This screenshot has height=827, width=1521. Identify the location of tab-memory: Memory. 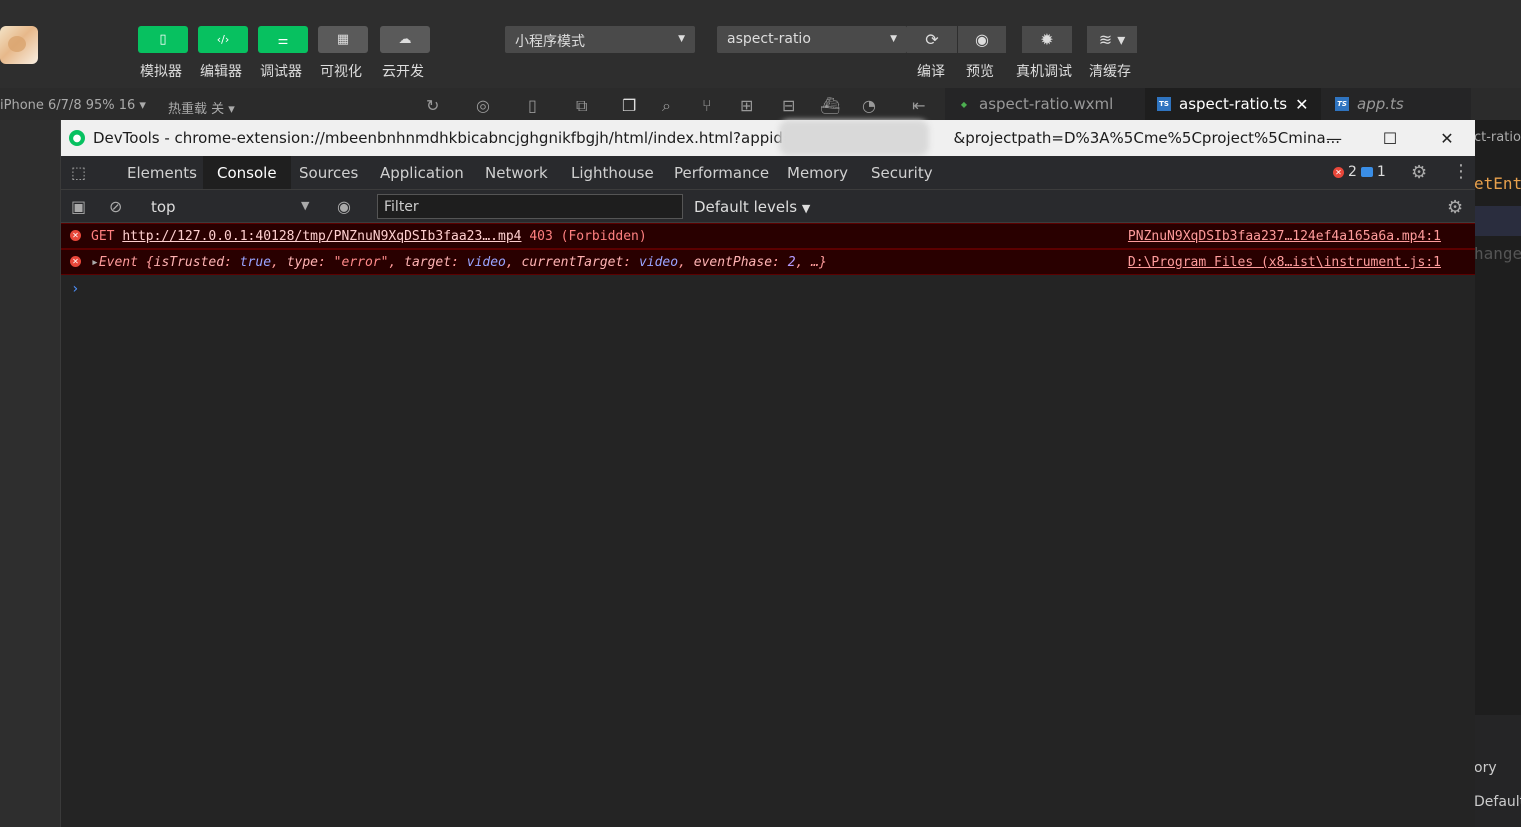
(817, 172).